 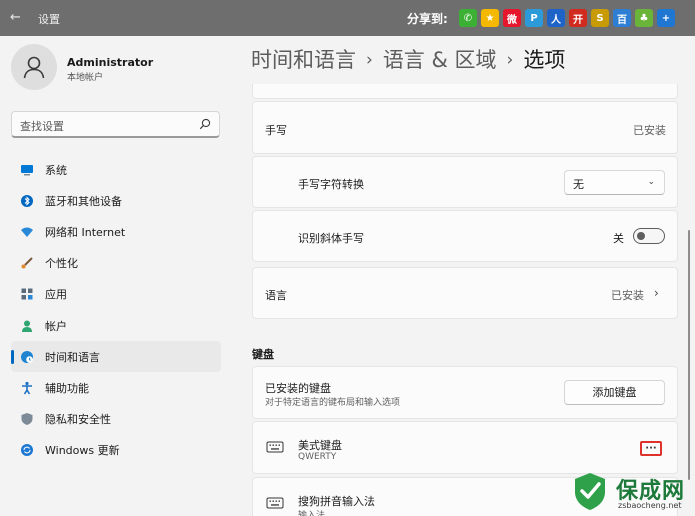 What do you see at coordinates (83, 201) in the screenshot?
I see `sidebar-item-label: 蓝牙和其他设备` at bounding box center [83, 201].